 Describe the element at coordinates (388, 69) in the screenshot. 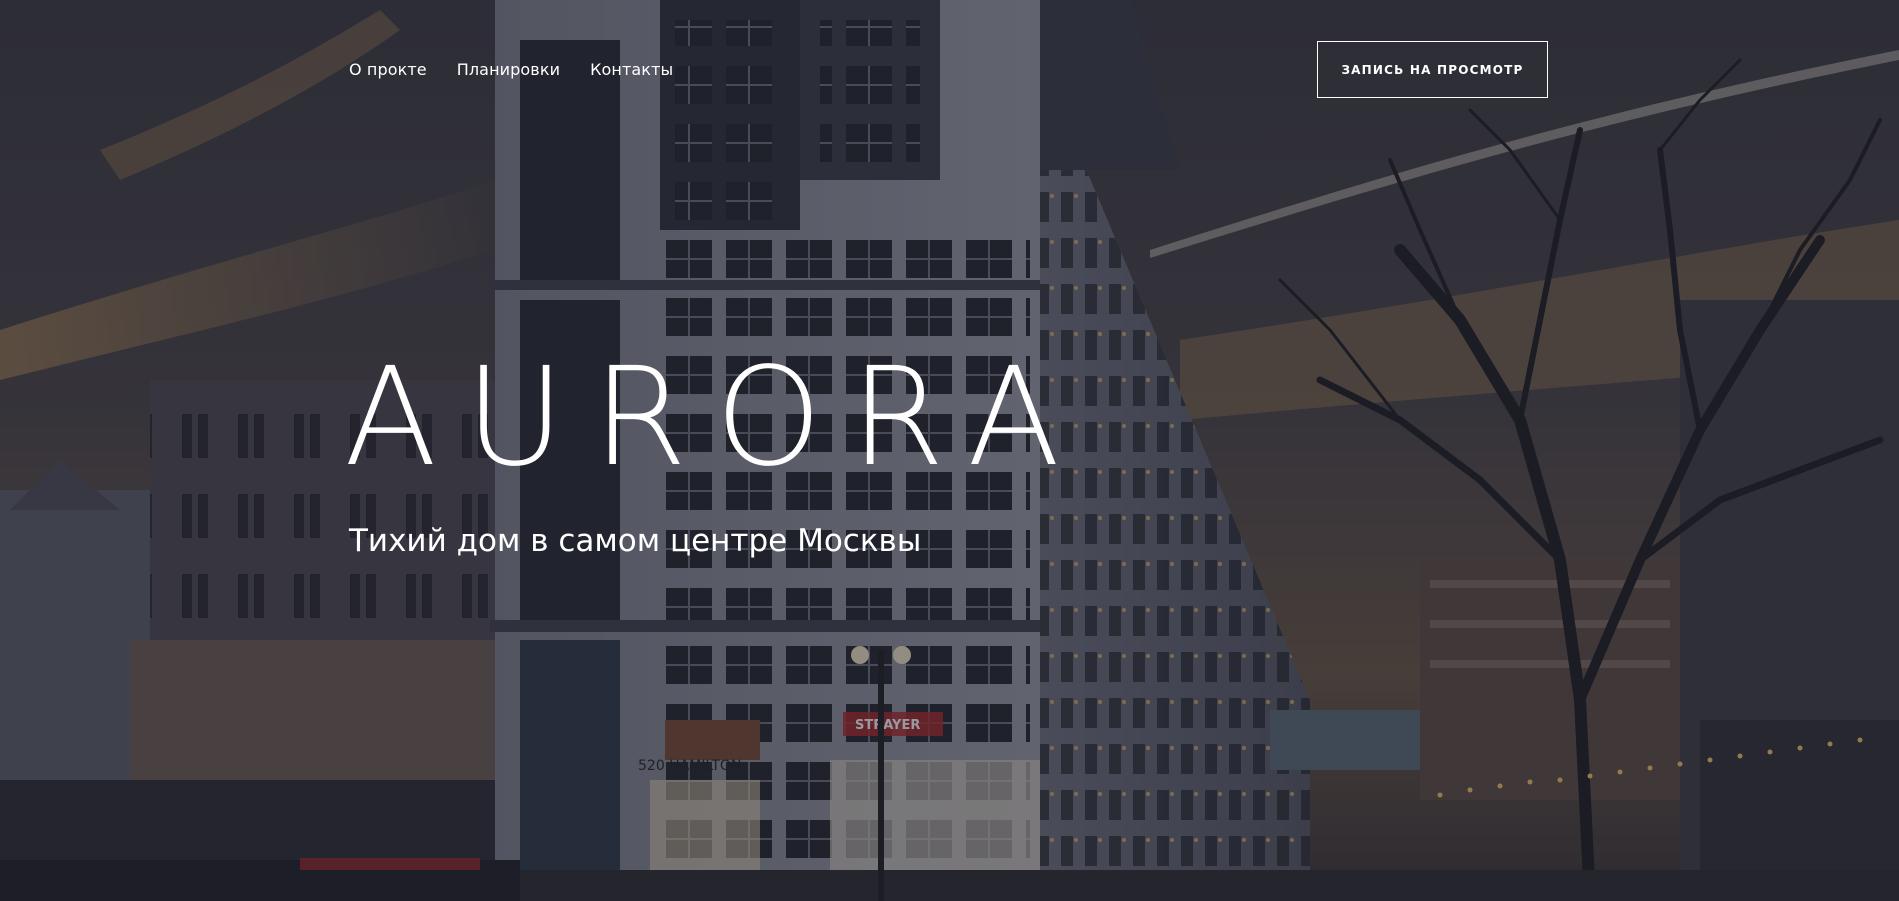

I see `nav-link-about: О прокте` at that location.